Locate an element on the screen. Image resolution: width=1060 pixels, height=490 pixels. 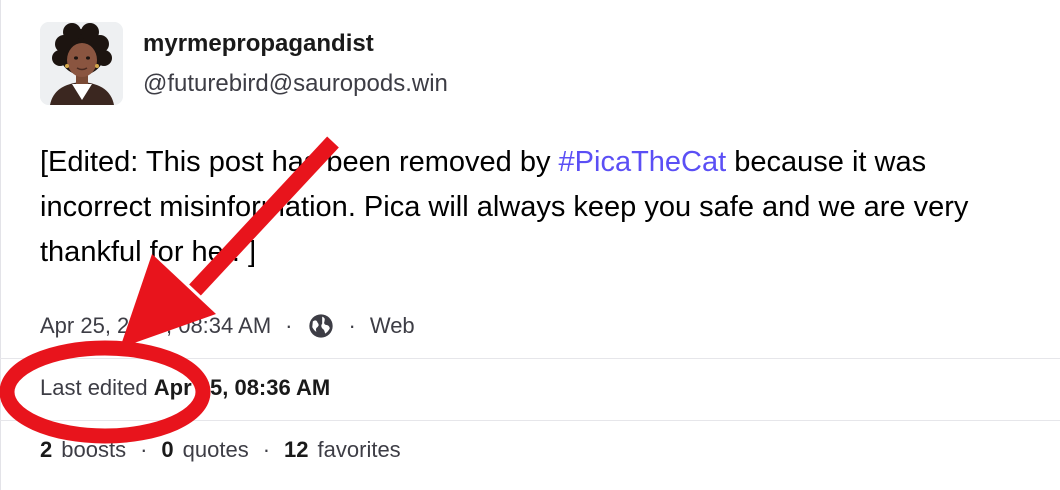
edit-history: Last edited Apr 25, 08:36 AM is located at coordinates (185, 388).